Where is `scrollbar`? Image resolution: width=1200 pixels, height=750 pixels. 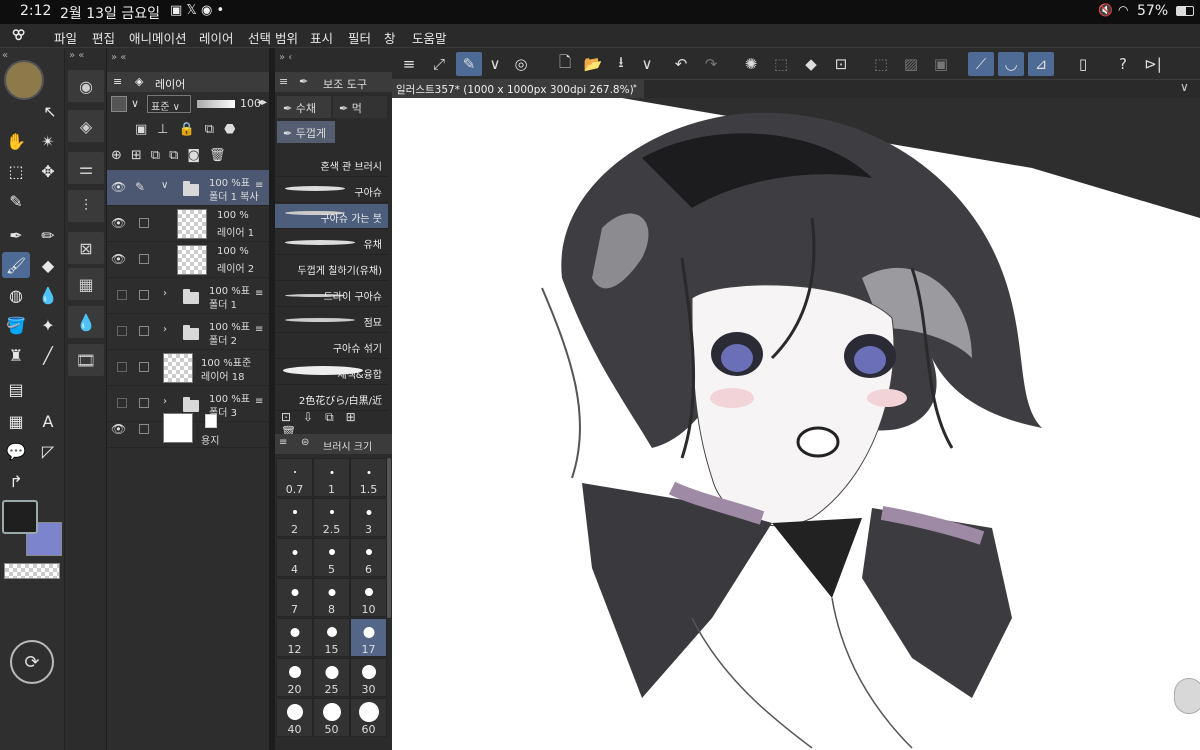 scrollbar is located at coordinates (389, 538).